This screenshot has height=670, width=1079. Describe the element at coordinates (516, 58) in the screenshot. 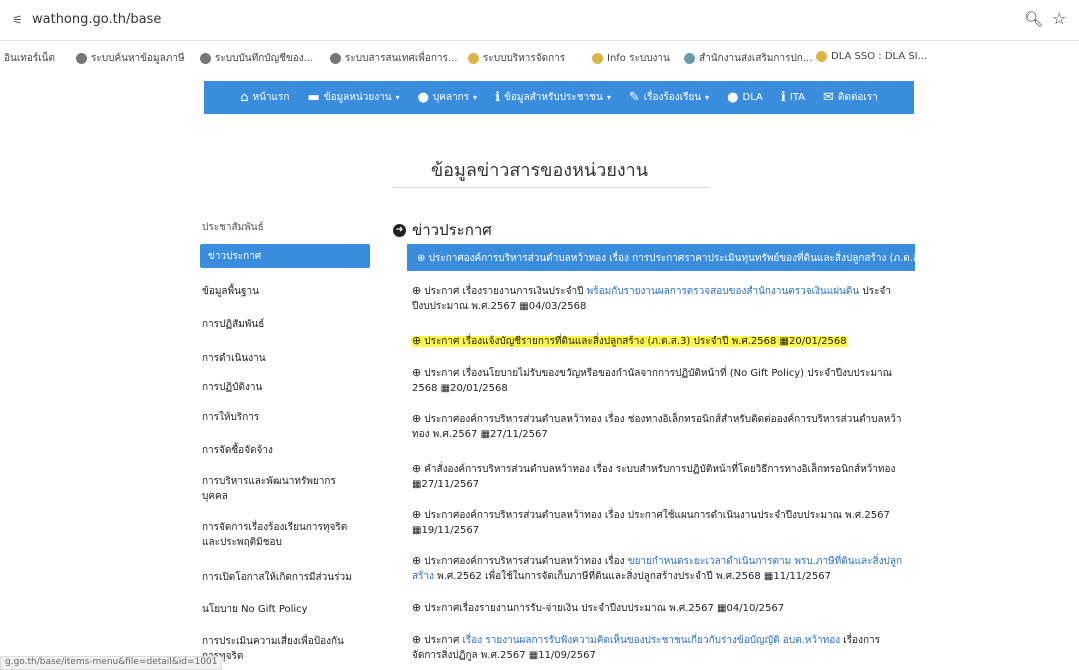

I see `bookmark-item: ระบบบริหารจัดการ` at that location.